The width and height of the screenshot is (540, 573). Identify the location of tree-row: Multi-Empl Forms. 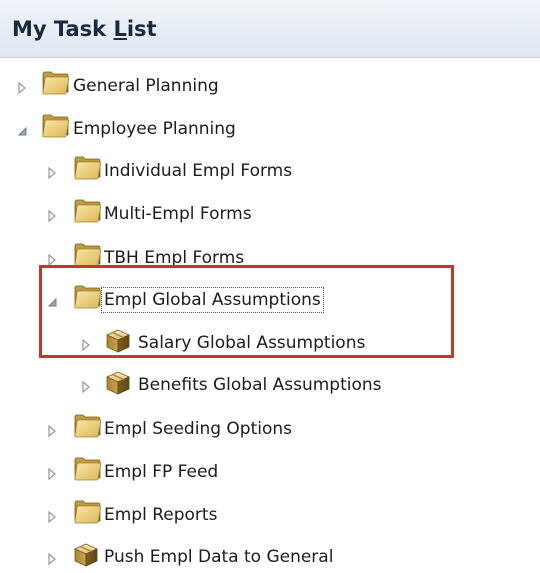
(270, 212).